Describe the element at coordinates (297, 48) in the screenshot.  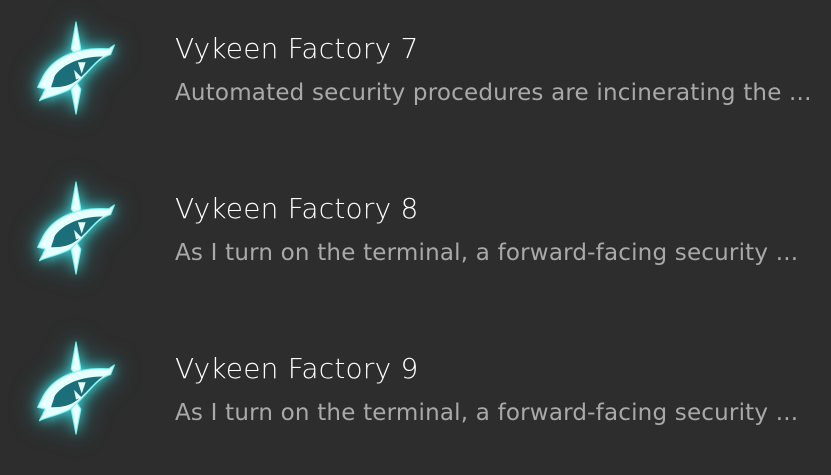
I see `entry-title: Vykeen Factory 7` at that location.